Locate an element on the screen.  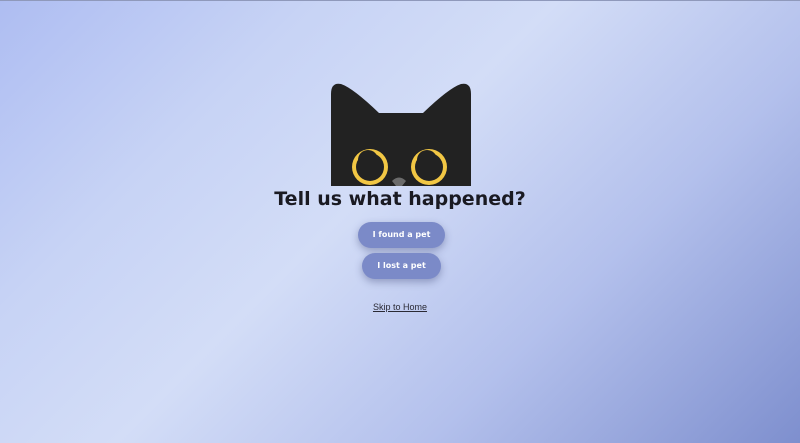
skip-to-home-label: Skip to Home is located at coordinates (400, 307).